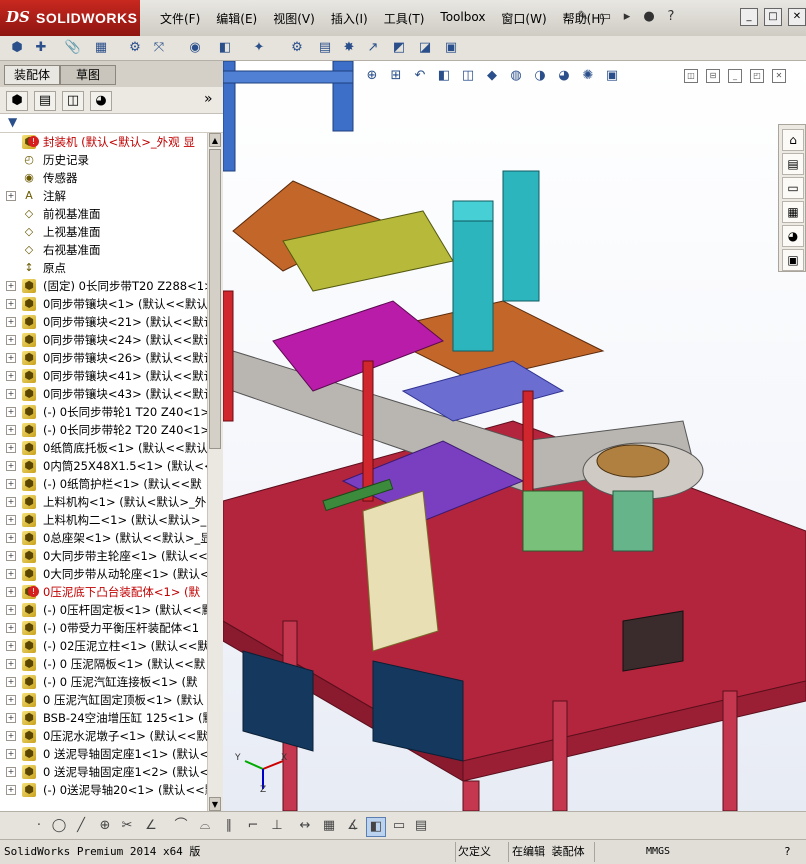 This screenshot has width=806, height=864. Describe the element at coordinates (39, 826) in the screenshot. I see `point-icon: ·` at that location.